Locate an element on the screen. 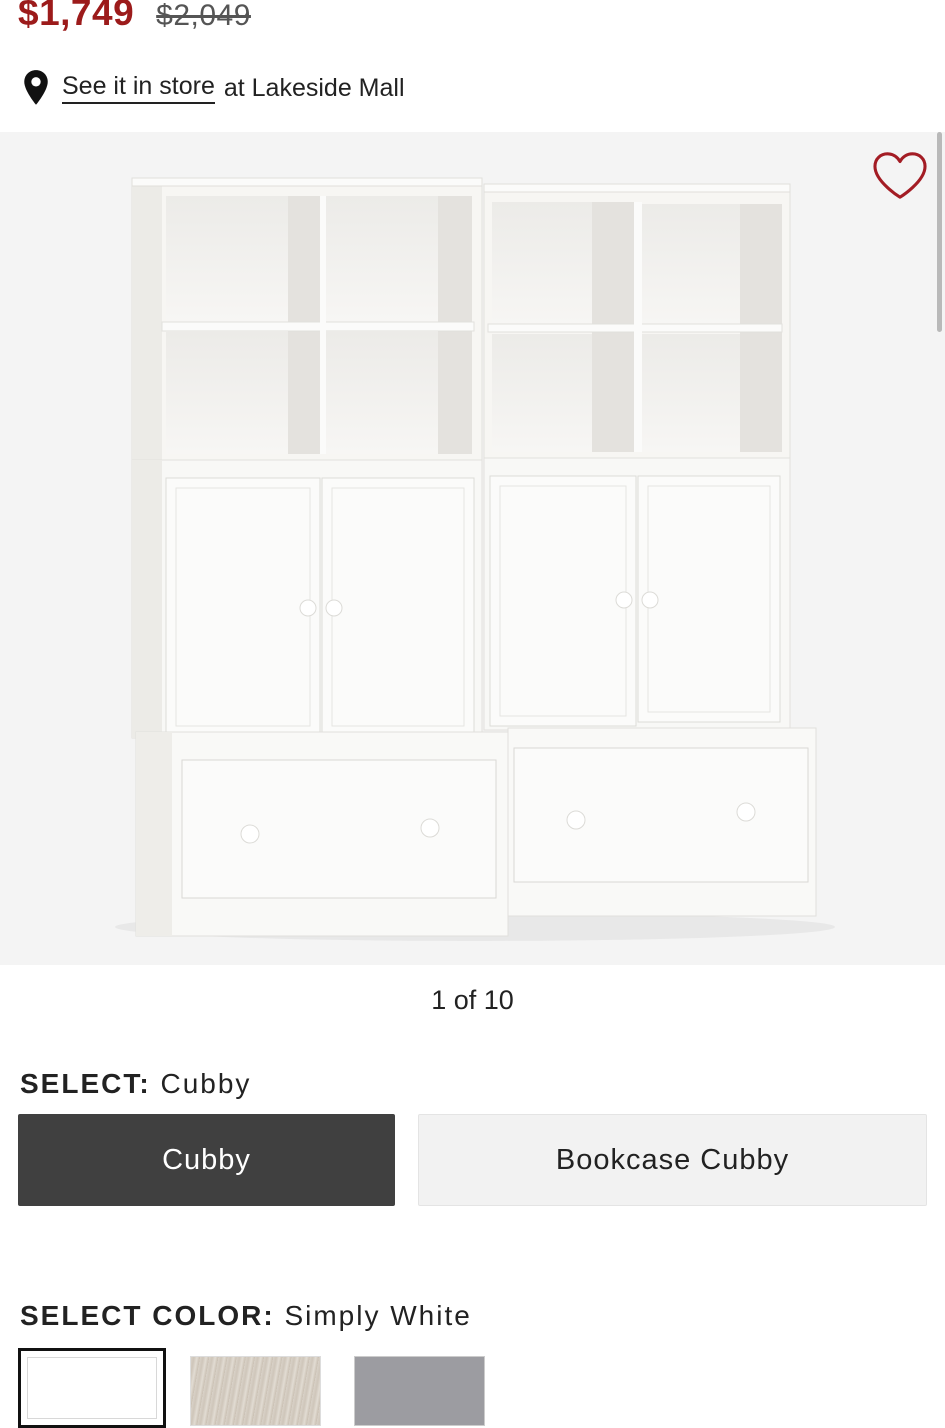  color-swatch-gray is located at coordinates (419, 1391).